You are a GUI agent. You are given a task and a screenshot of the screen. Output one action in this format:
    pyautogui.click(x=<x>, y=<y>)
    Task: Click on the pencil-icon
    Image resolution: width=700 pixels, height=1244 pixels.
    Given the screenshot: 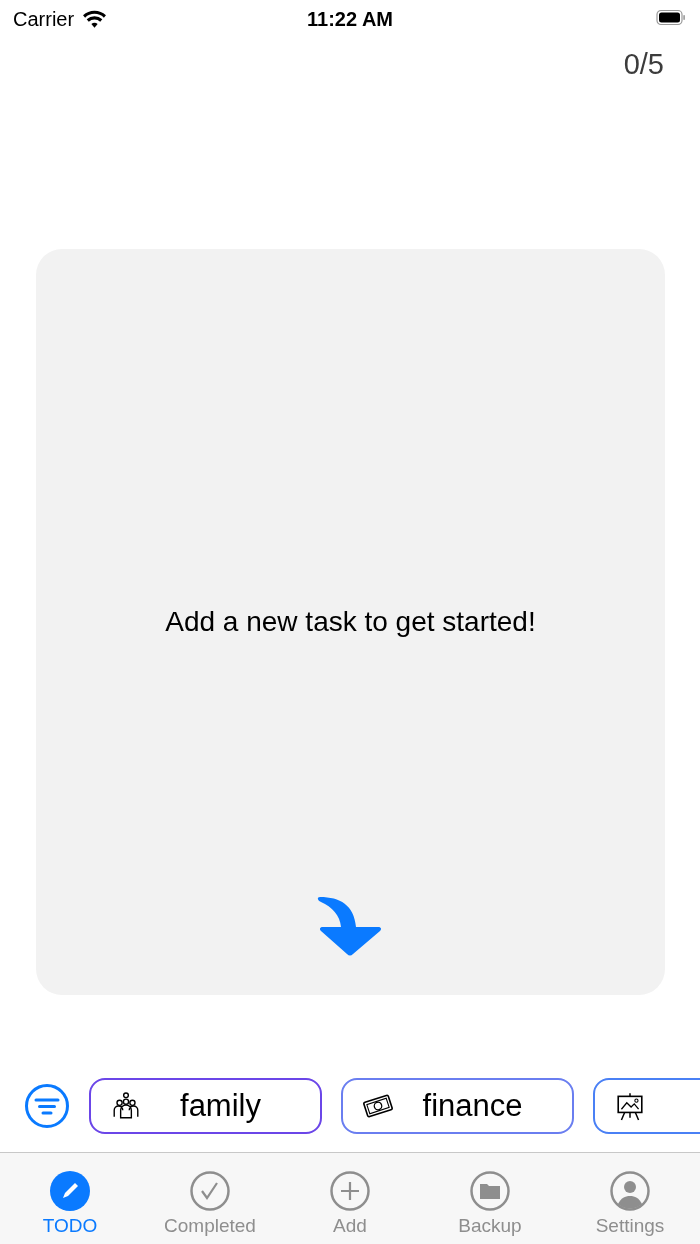 What is the action you would take?
    pyautogui.click(x=70, y=1191)
    